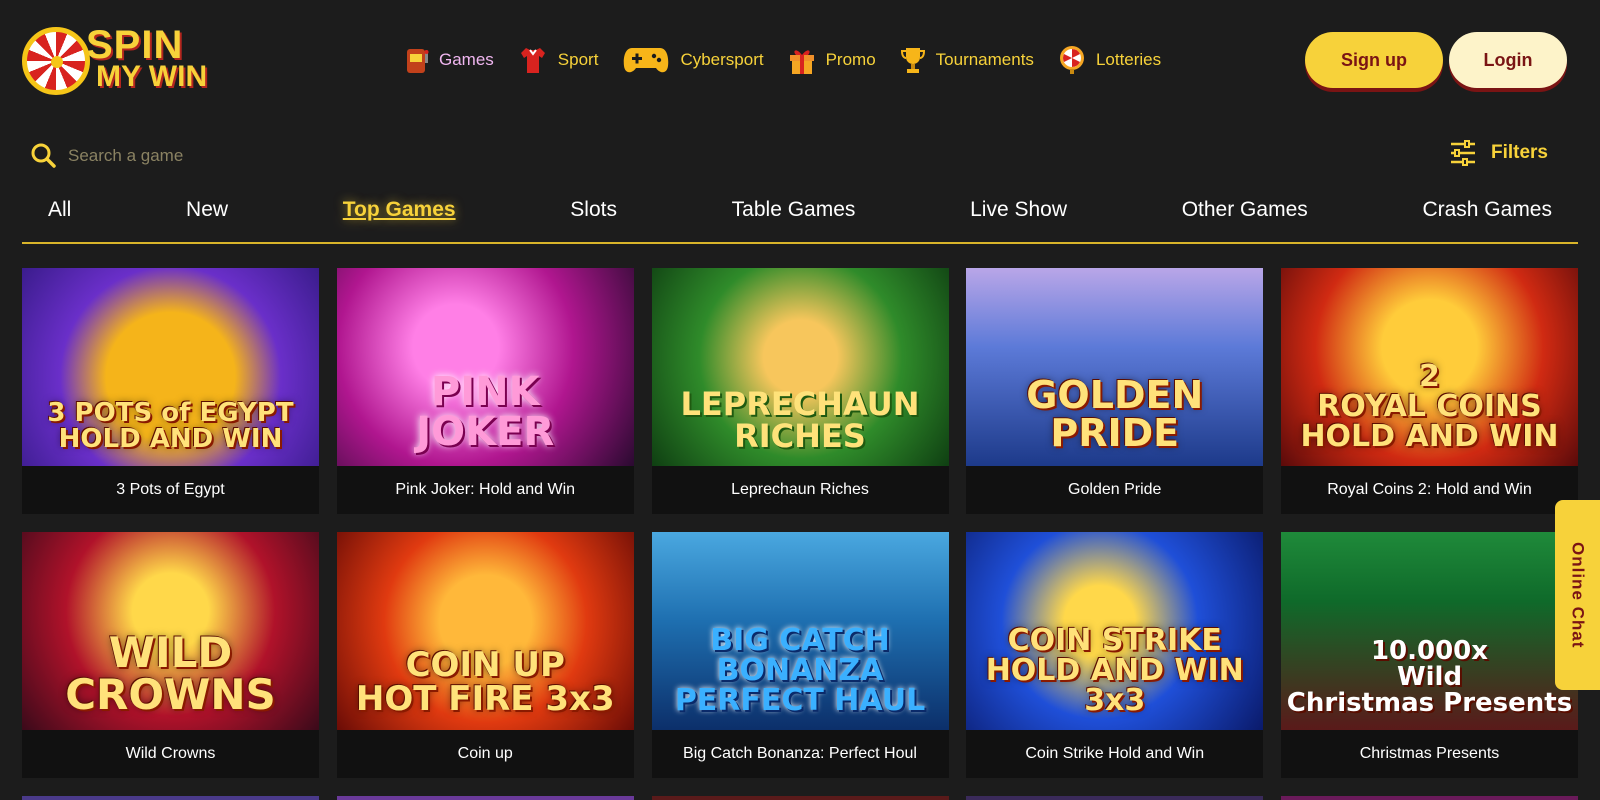 Image resolution: width=1600 pixels, height=800 pixels. I want to click on filters-label: Filters, so click(1519, 152).